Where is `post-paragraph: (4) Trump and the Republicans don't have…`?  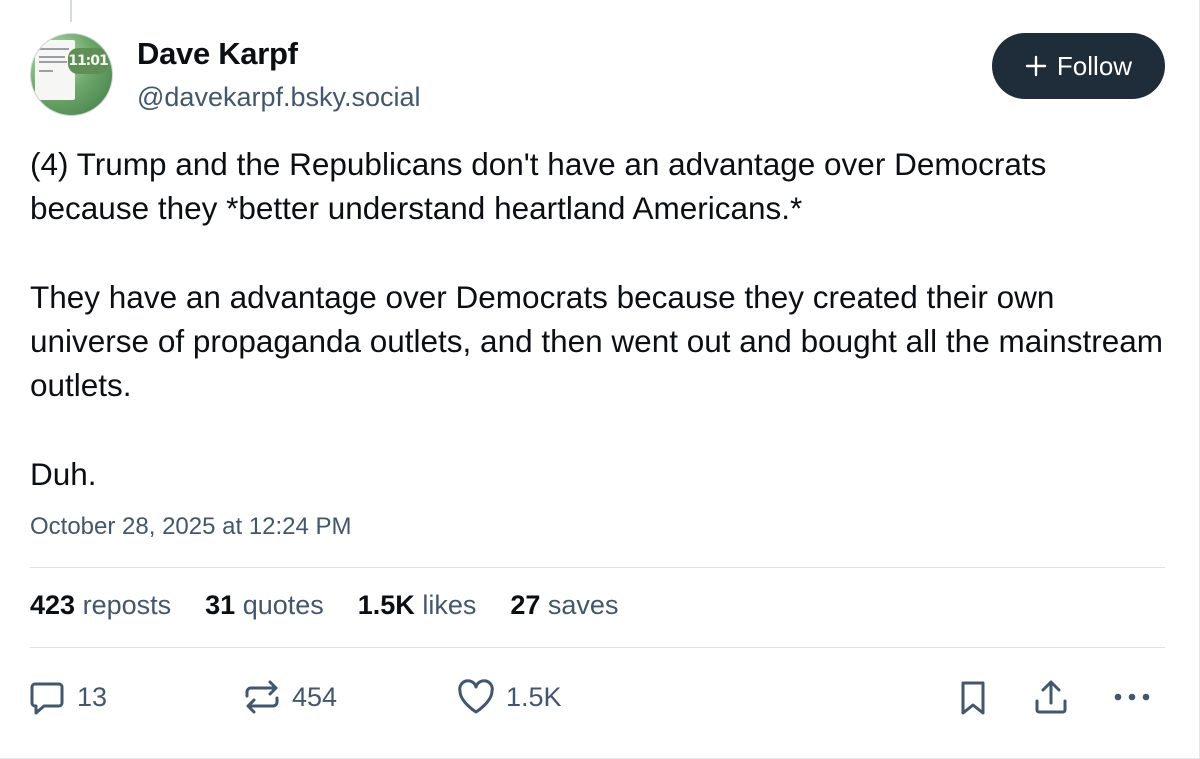 post-paragraph: (4) Trump and the Republicans don't have… is located at coordinates (538, 186).